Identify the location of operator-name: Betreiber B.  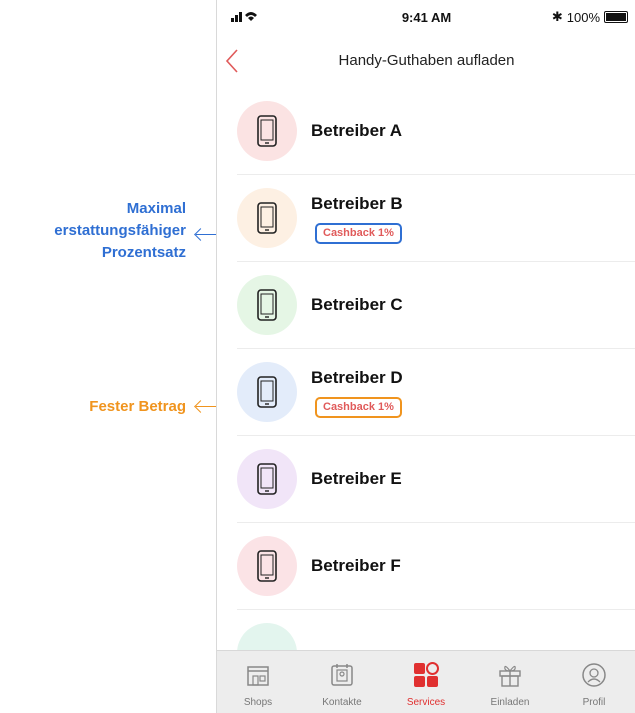
(357, 203).